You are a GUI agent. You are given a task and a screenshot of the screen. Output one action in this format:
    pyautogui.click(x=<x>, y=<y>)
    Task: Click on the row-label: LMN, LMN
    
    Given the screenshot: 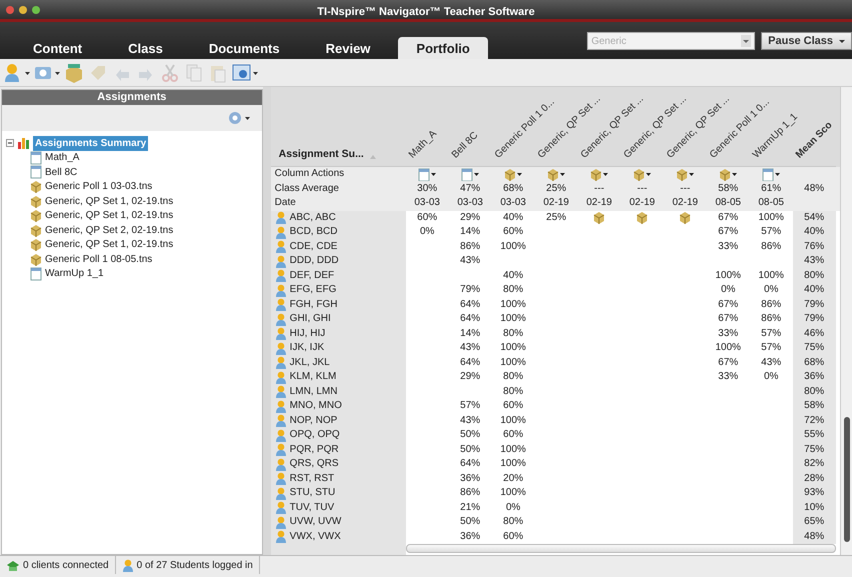 What is the action you would take?
    pyautogui.click(x=314, y=391)
    